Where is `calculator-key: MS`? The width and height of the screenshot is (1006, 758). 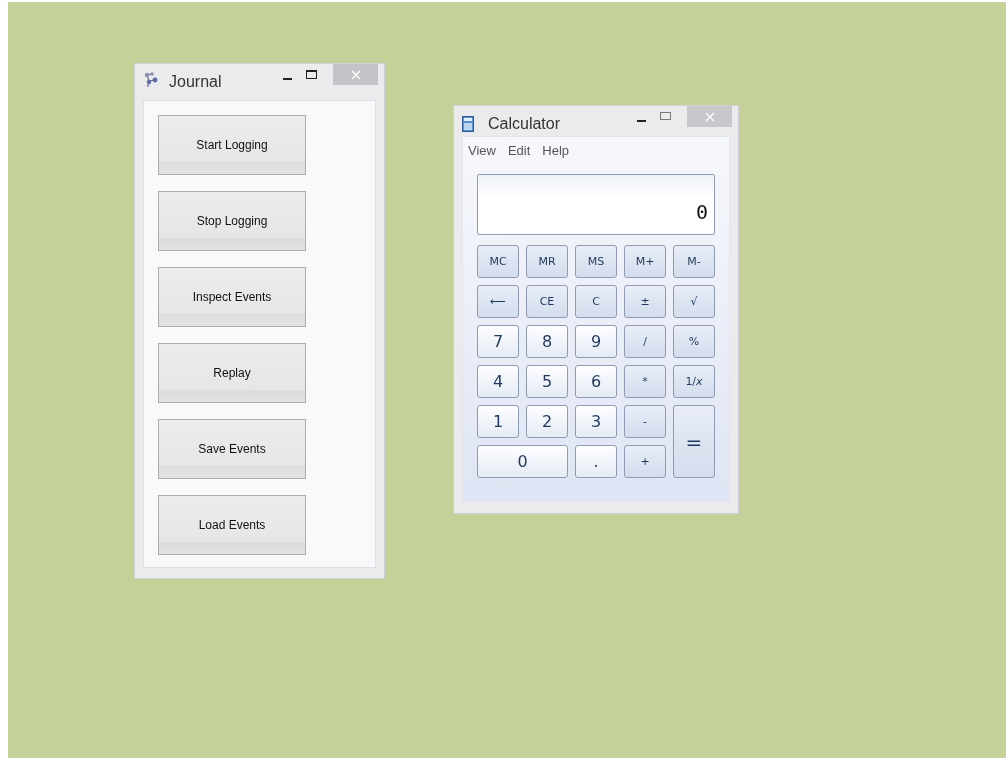 calculator-key: MS is located at coordinates (596, 261).